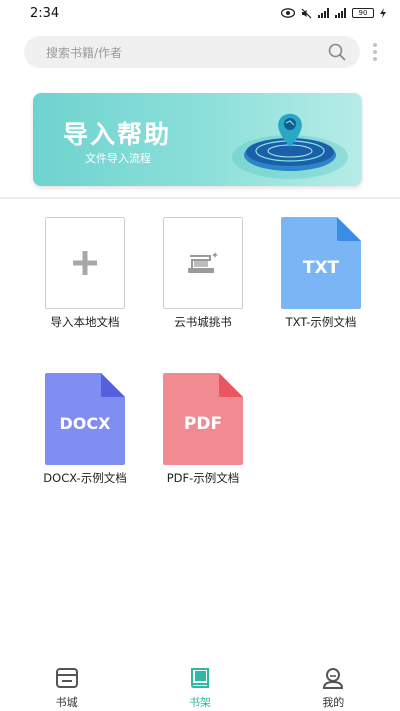 The height and width of the screenshot is (711, 400). What do you see at coordinates (333, 13) in the screenshot?
I see `status-icons: 90` at bounding box center [333, 13].